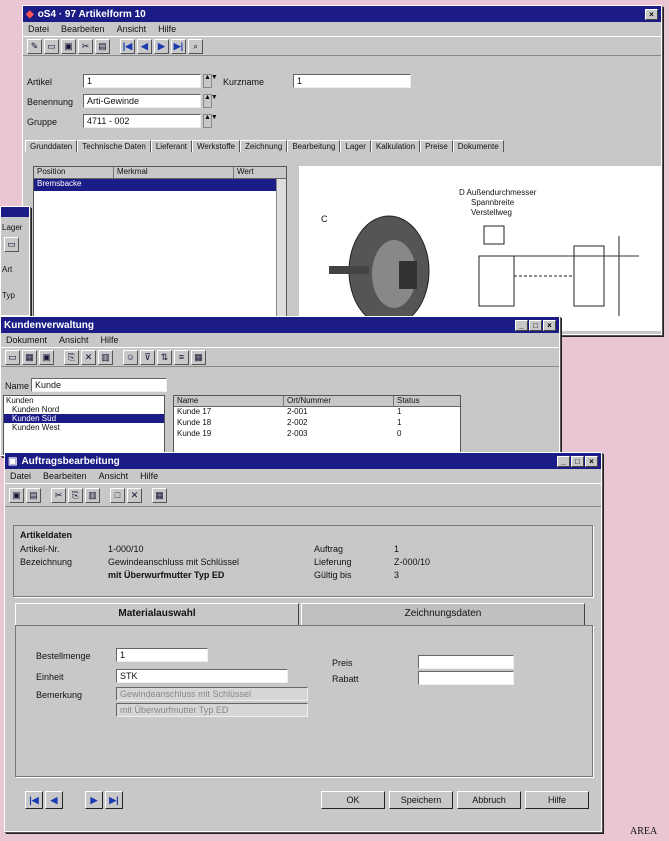 This screenshot has width=669, height=841. What do you see at coordinates (127, 46) in the screenshot?
I see `first-record-icon: |◀` at bounding box center [127, 46].